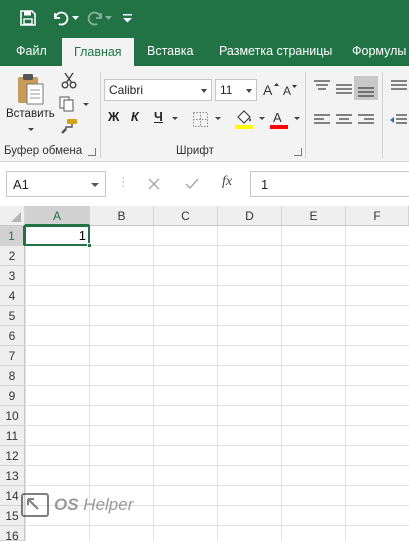  I want to click on row-header: 3, so click(12, 276).